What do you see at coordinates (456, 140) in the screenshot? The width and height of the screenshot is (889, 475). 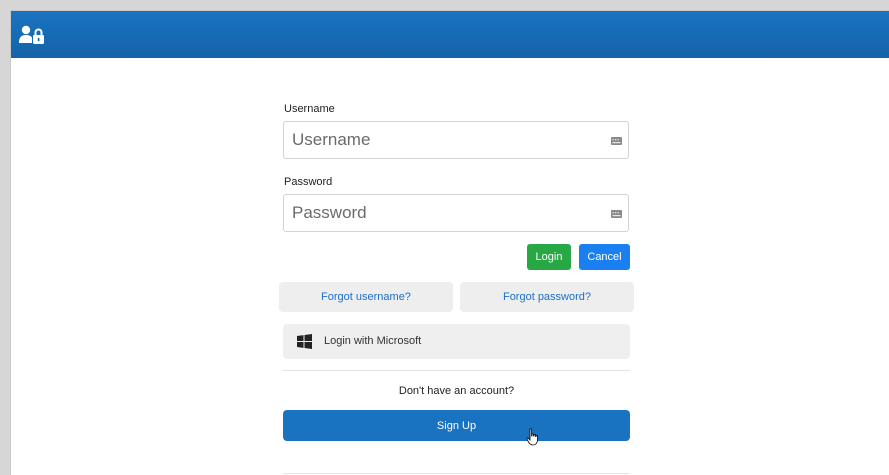 I see `username-input` at bounding box center [456, 140].